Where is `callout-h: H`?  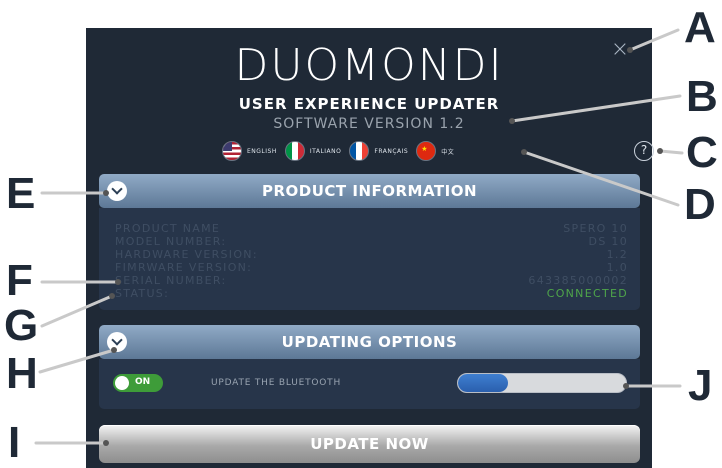 callout-h: H is located at coordinates (22, 373).